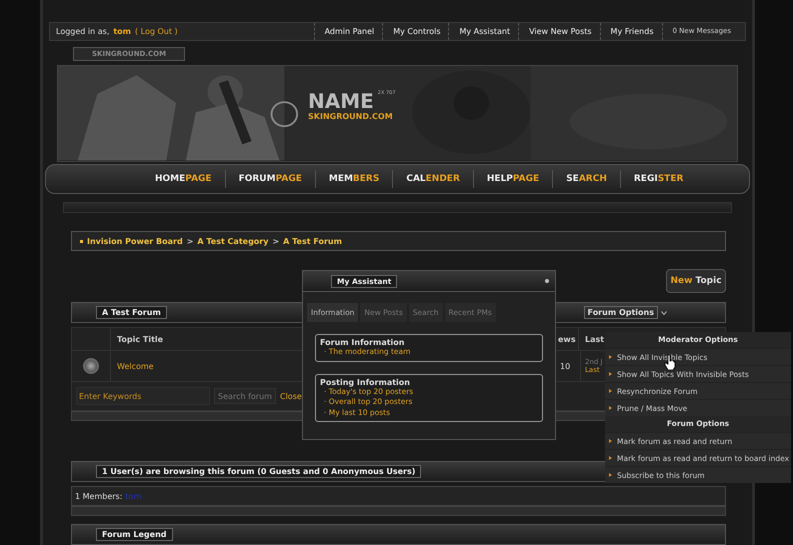 The height and width of the screenshot is (545, 793). Describe the element at coordinates (631, 31) in the screenshot. I see `user-bar-link: My Friends` at that location.